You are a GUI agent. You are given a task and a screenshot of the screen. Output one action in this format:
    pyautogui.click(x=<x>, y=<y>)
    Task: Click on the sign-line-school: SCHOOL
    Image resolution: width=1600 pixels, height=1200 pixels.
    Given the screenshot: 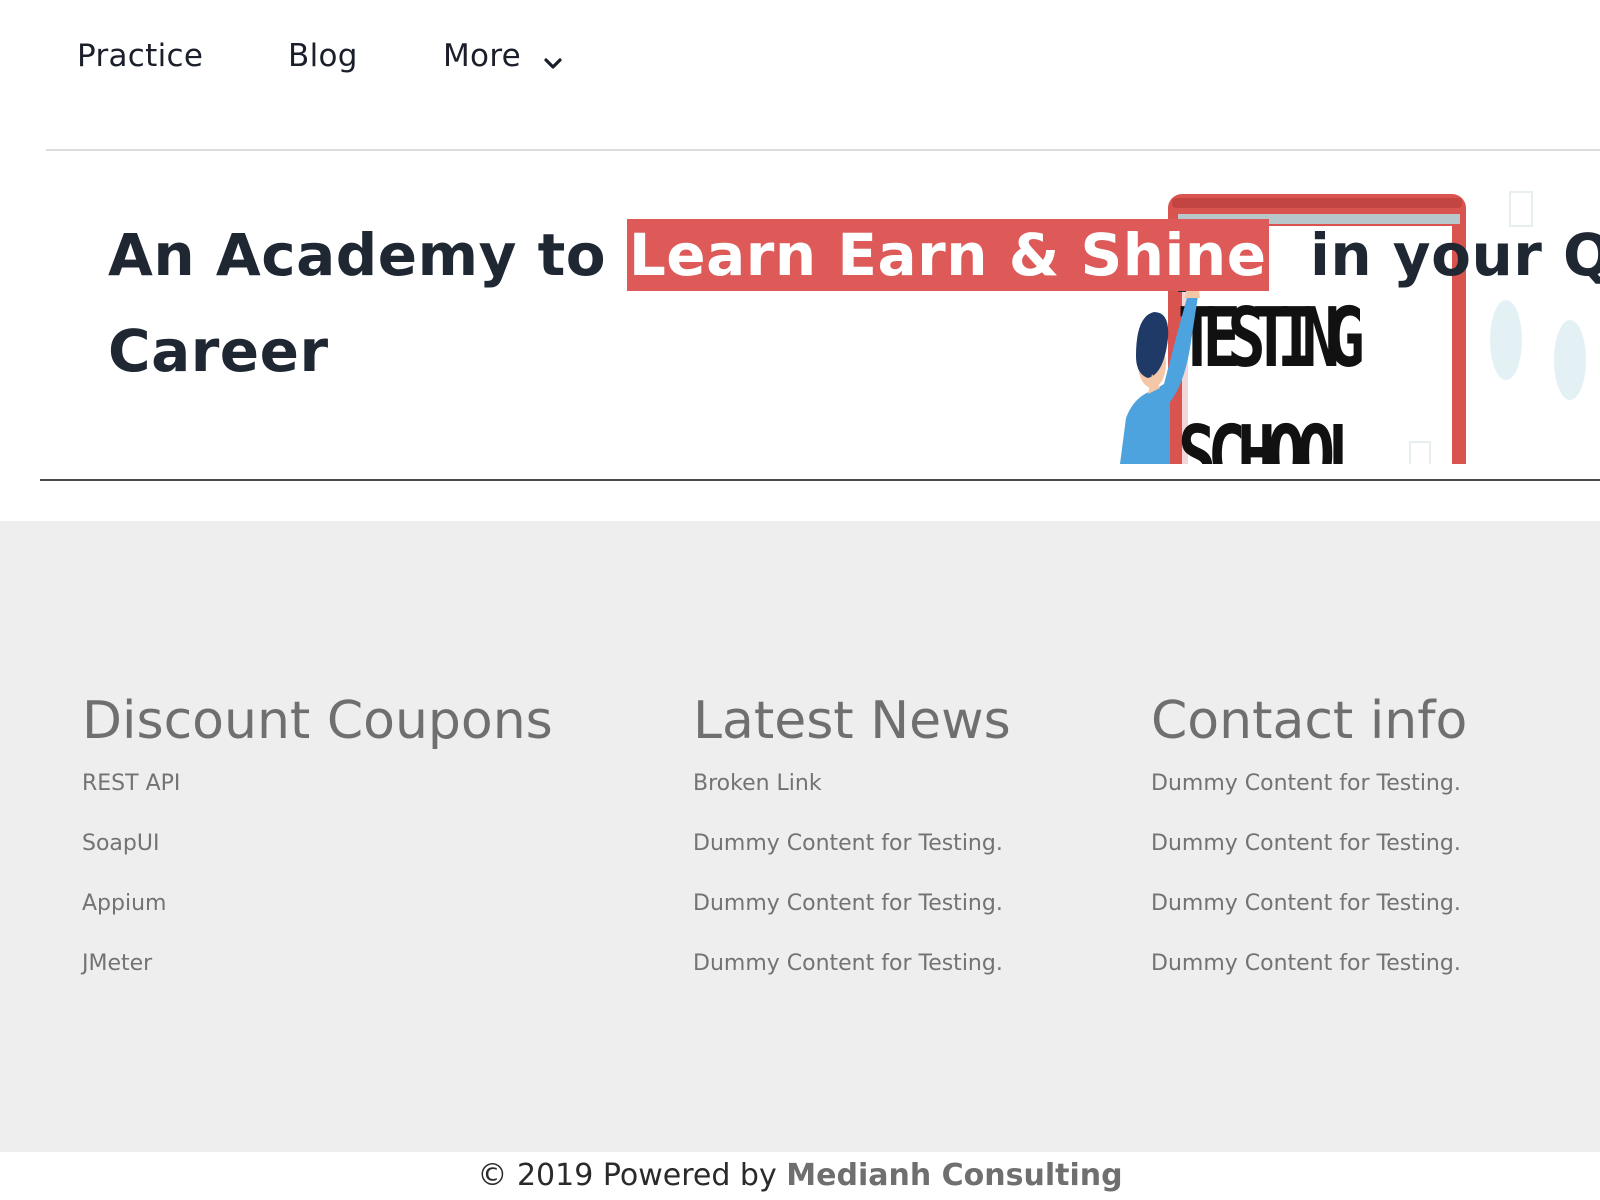 What is the action you would take?
    pyautogui.click(x=1271, y=436)
    